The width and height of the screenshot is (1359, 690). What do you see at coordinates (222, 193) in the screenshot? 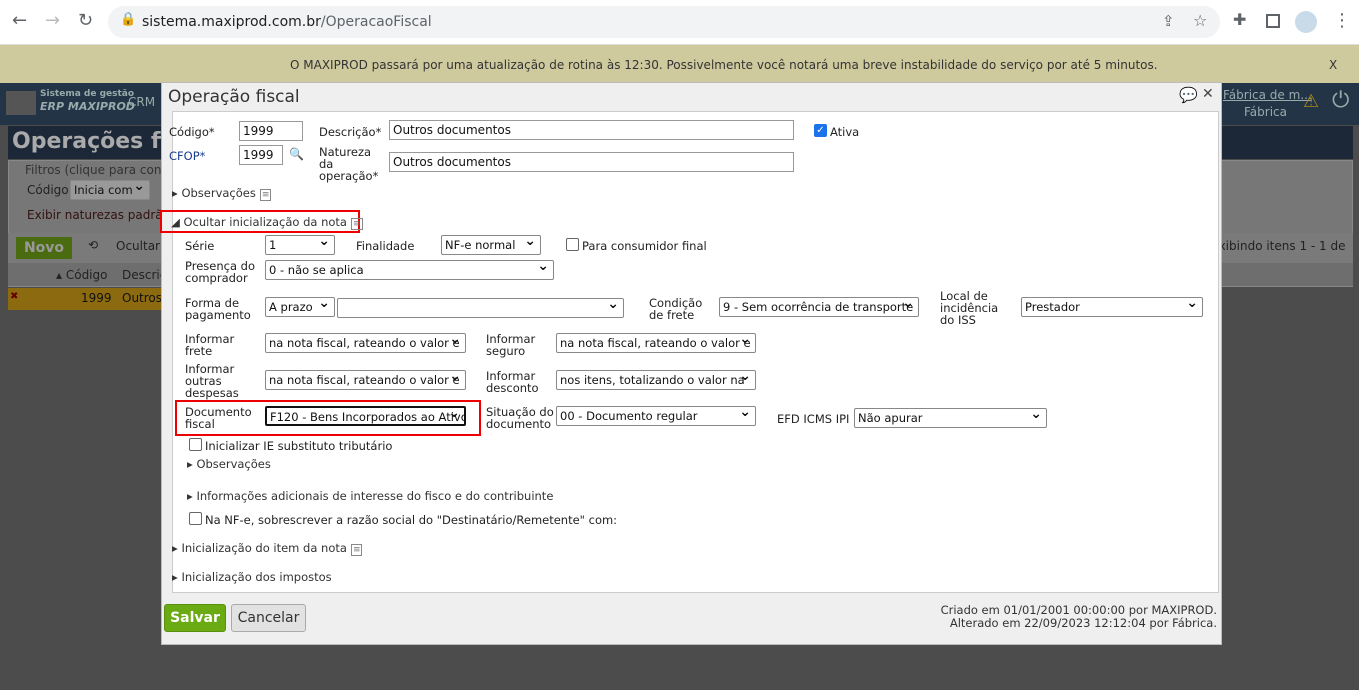
I see `observacoes-toggle: ▸ Observações ≡` at bounding box center [222, 193].